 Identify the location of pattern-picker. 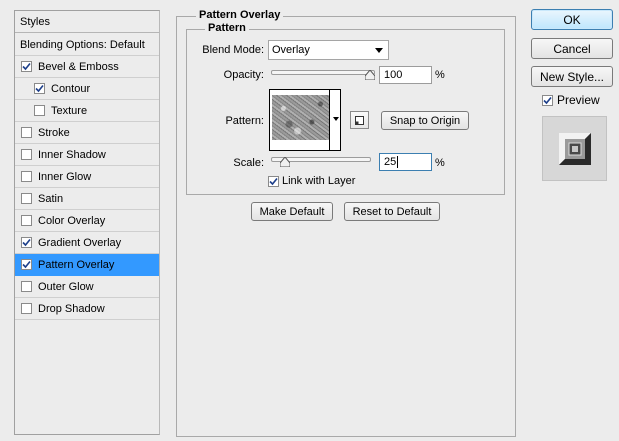
(305, 120).